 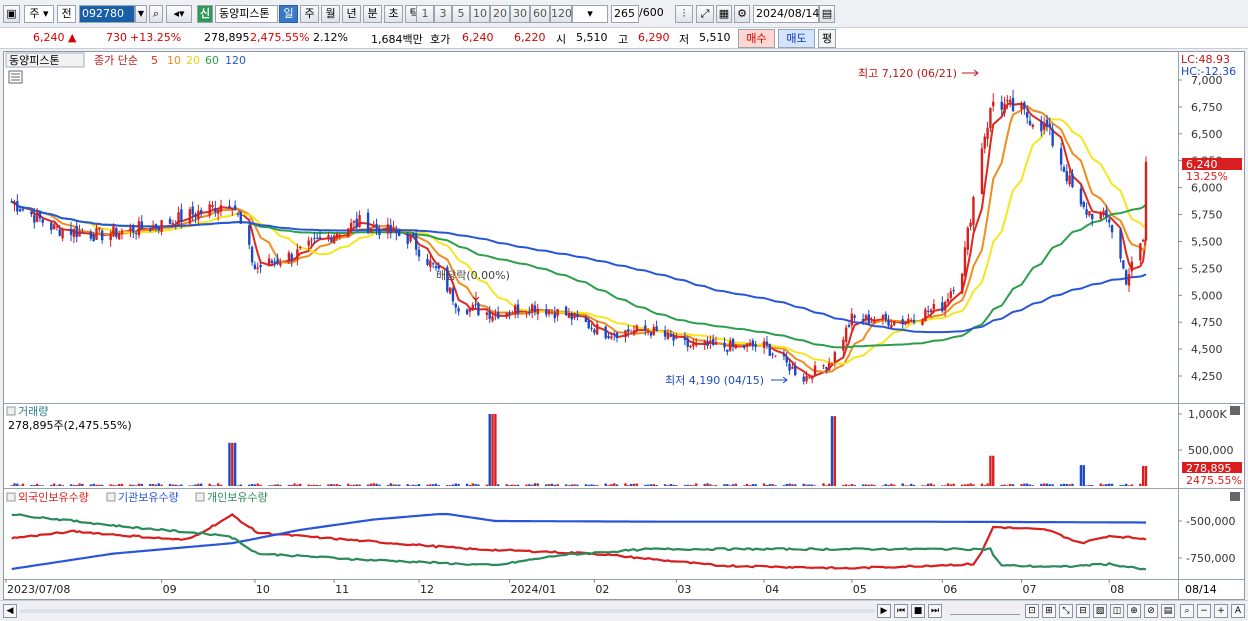 I want to click on zoom-track, so click(x=985, y=611).